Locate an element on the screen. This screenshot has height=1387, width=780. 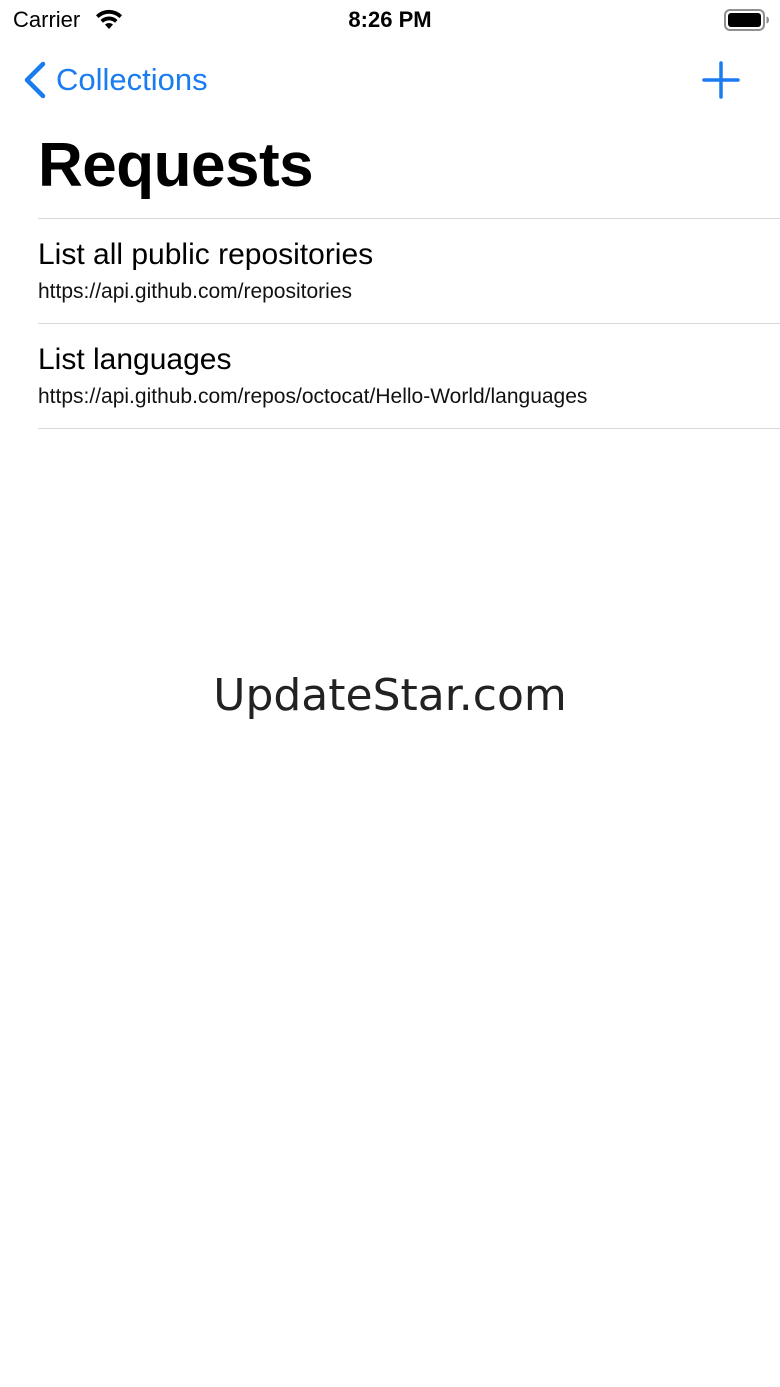
back-button: Collections is located at coordinates (115, 80).